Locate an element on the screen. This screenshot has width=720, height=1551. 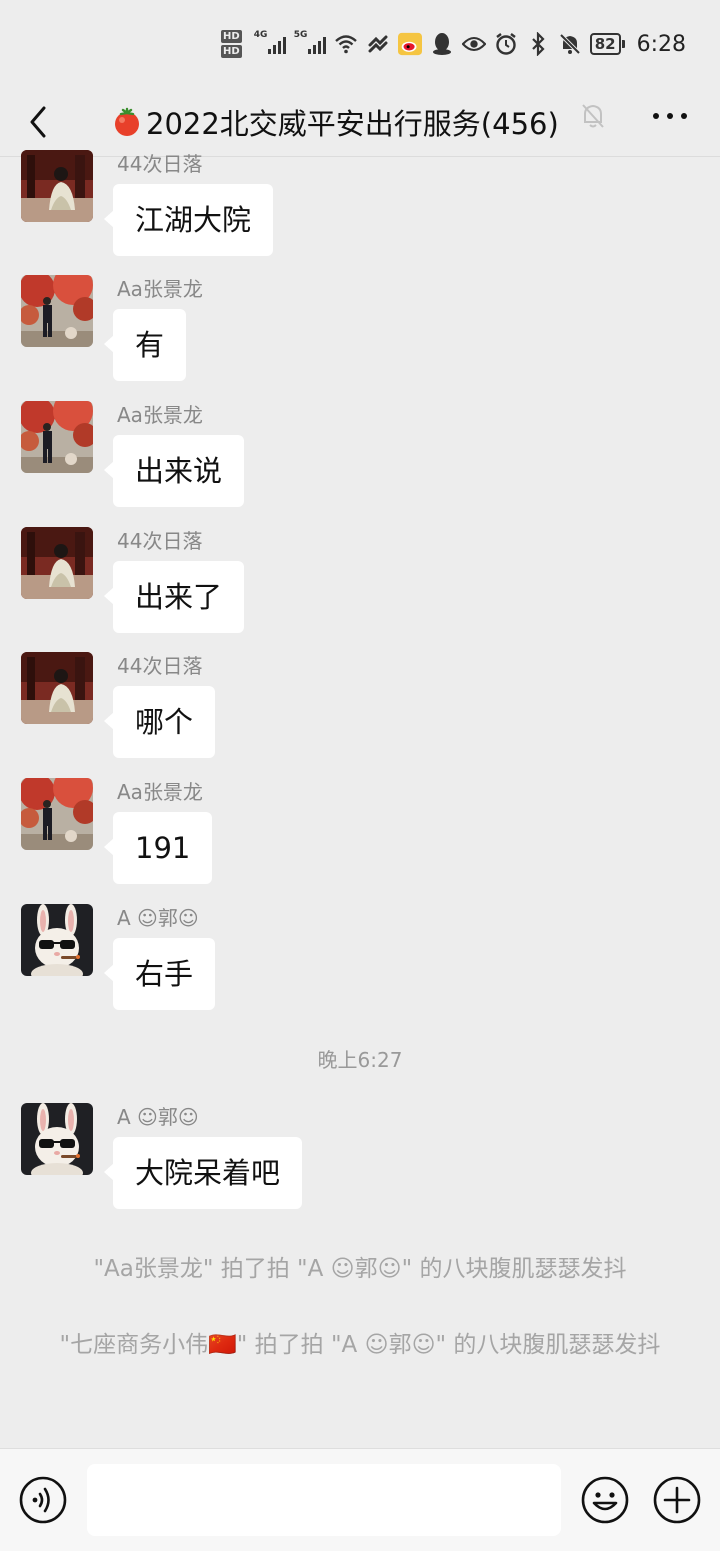
message-bubble: 大院呆着吧 is located at coordinates (203, 1173).